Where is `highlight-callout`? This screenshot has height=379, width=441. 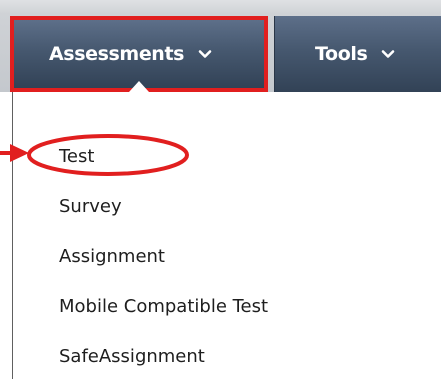 highlight-callout is located at coordinates (94, 155).